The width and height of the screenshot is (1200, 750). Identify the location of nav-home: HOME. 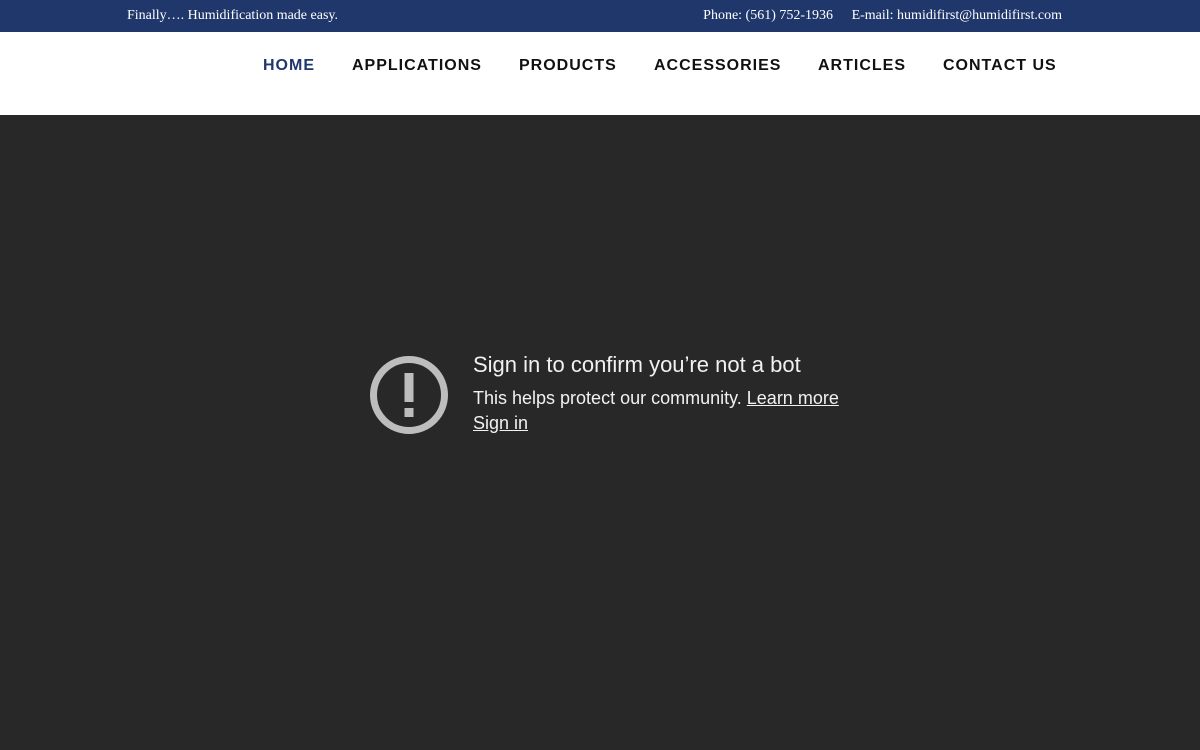
(289, 66).